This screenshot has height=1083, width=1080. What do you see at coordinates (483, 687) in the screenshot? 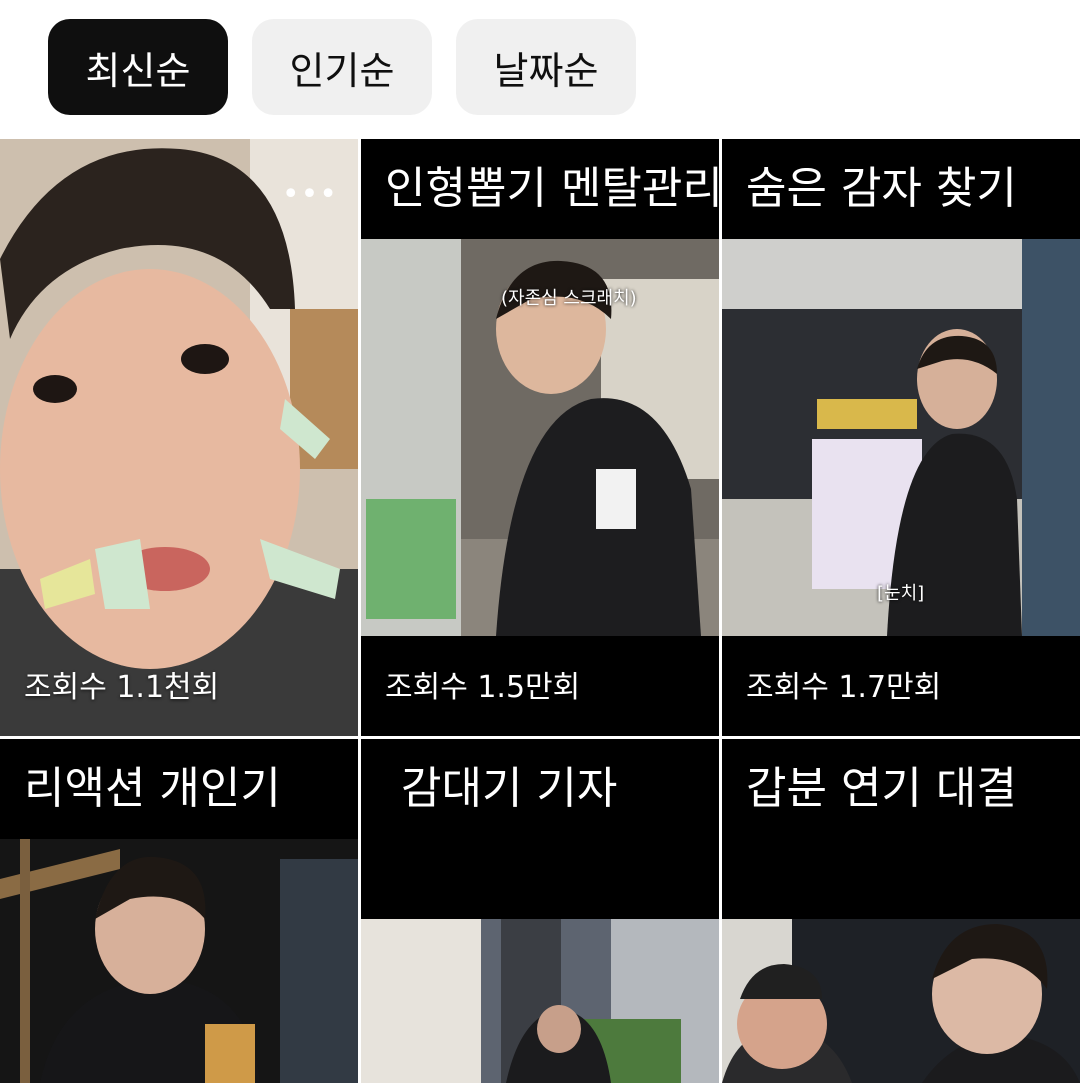
I see `view-count: 조회수 1.5만회` at bounding box center [483, 687].